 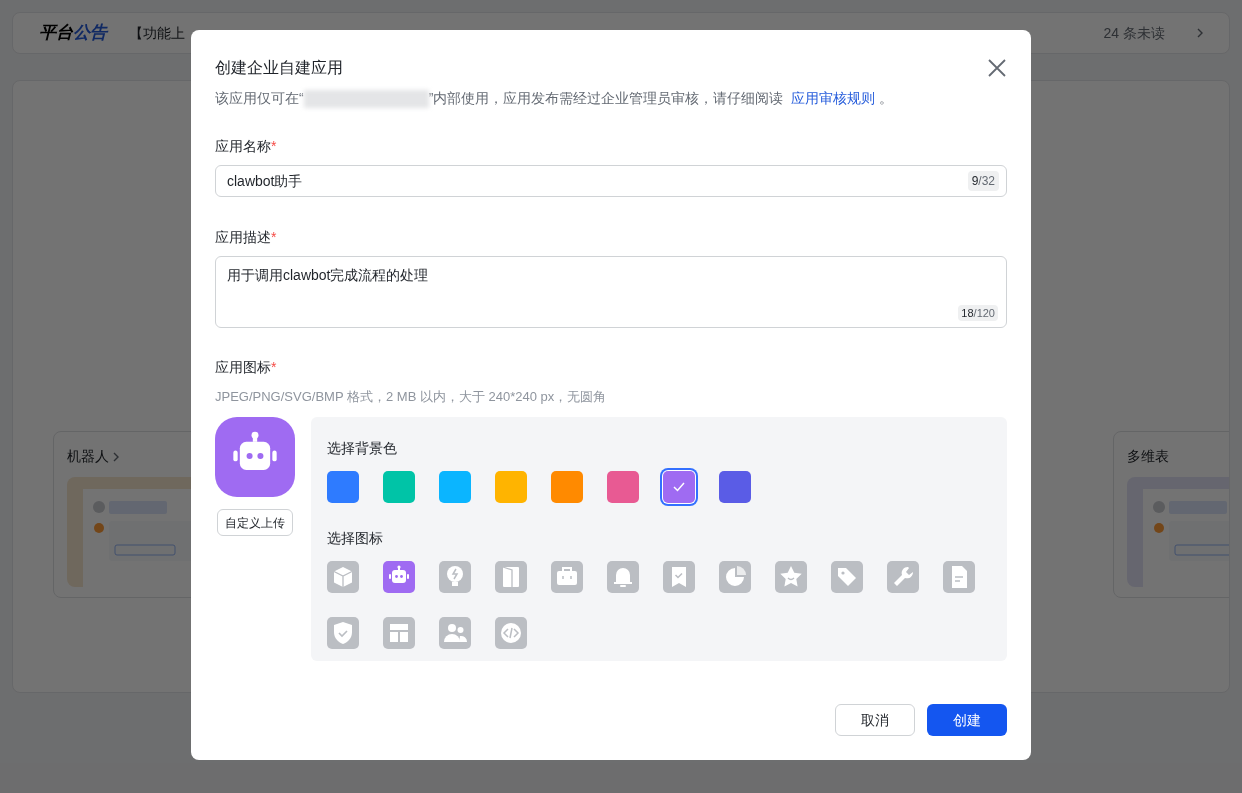 I want to click on people-icon, so click(x=455, y=633).